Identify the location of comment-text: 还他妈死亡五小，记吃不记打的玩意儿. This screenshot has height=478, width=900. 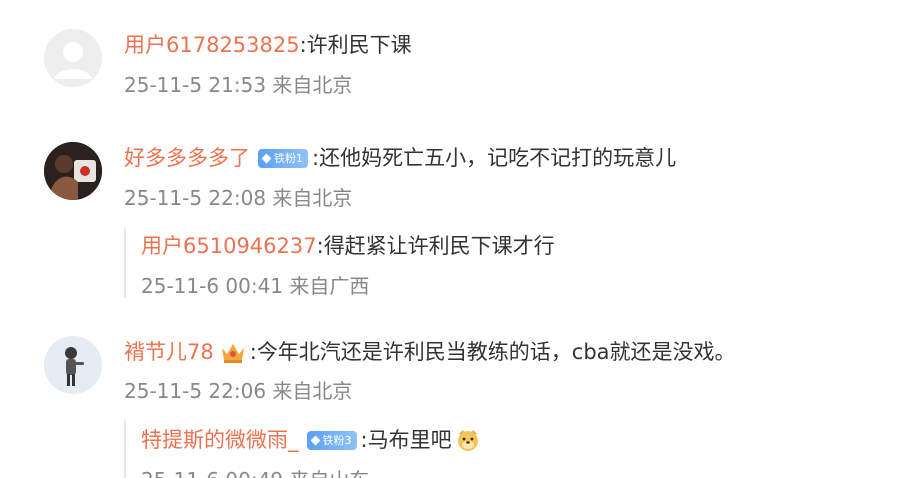
(498, 158).